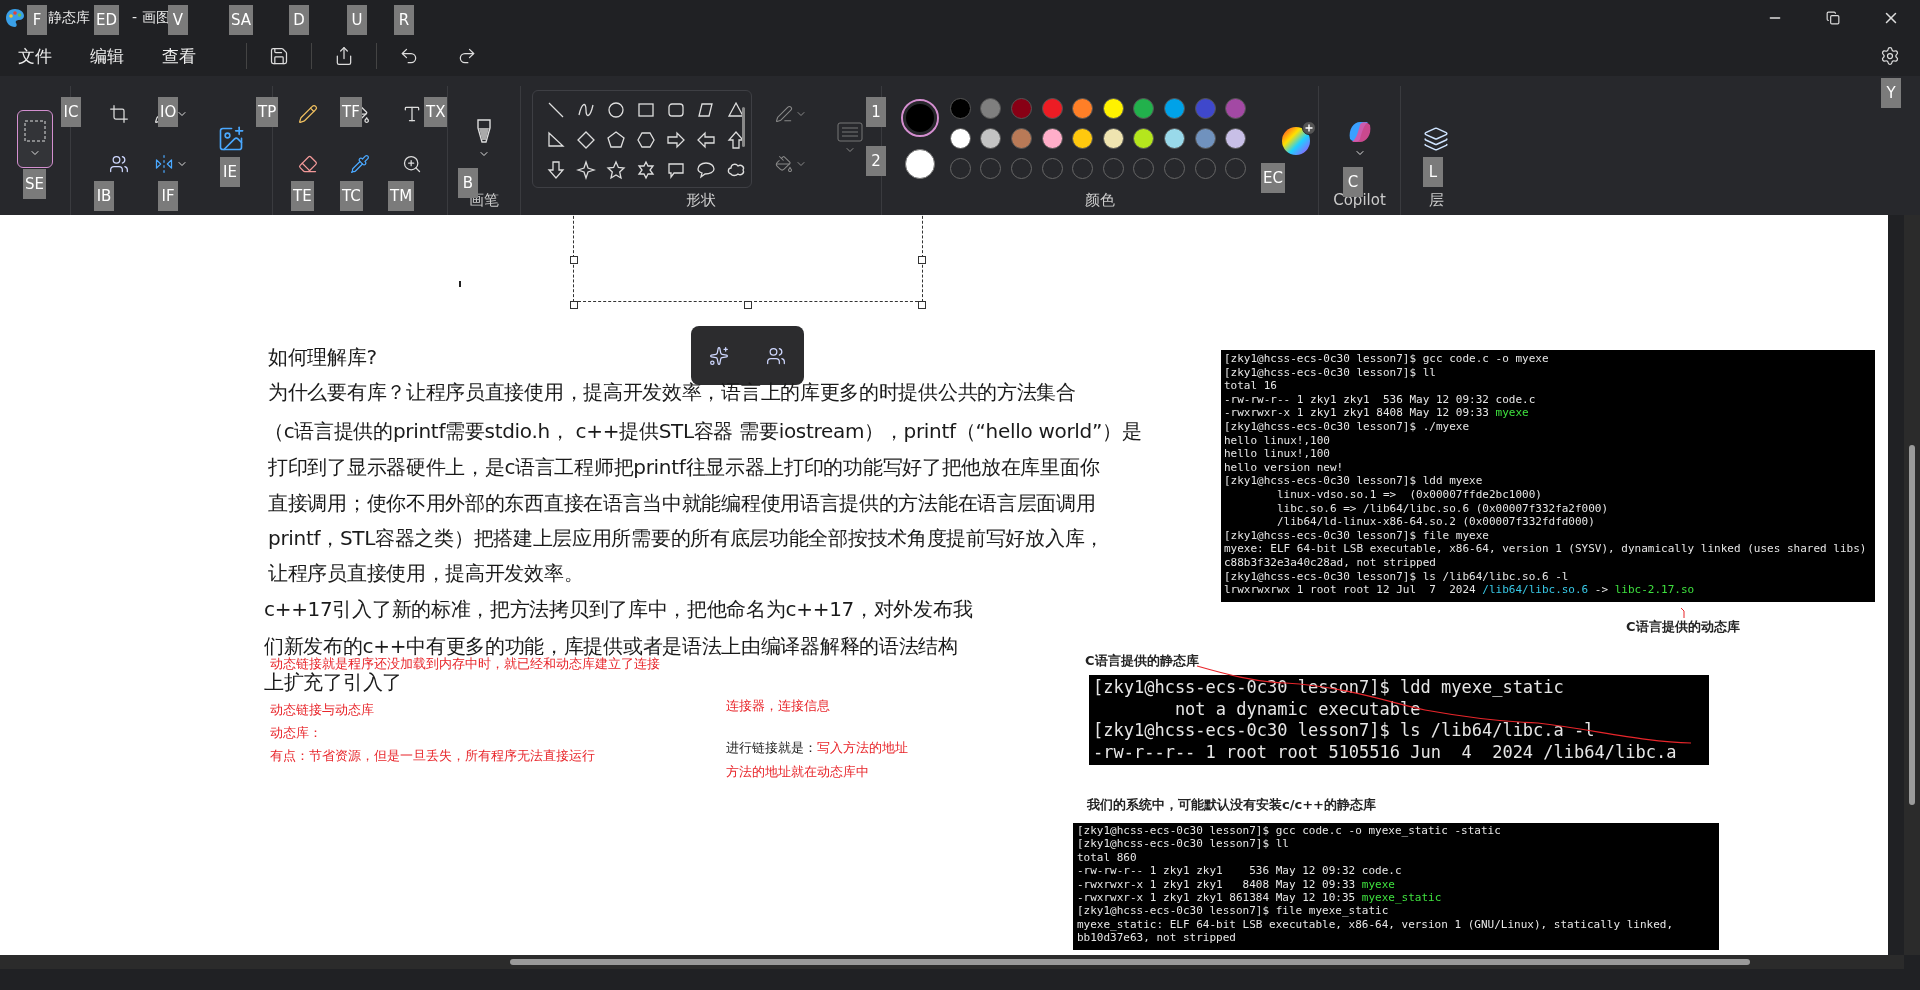 The width and height of the screenshot is (1920, 990). What do you see at coordinates (357, 20) in the screenshot?
I see `keytip-tooltip: U` at bounding box center [357, 20].